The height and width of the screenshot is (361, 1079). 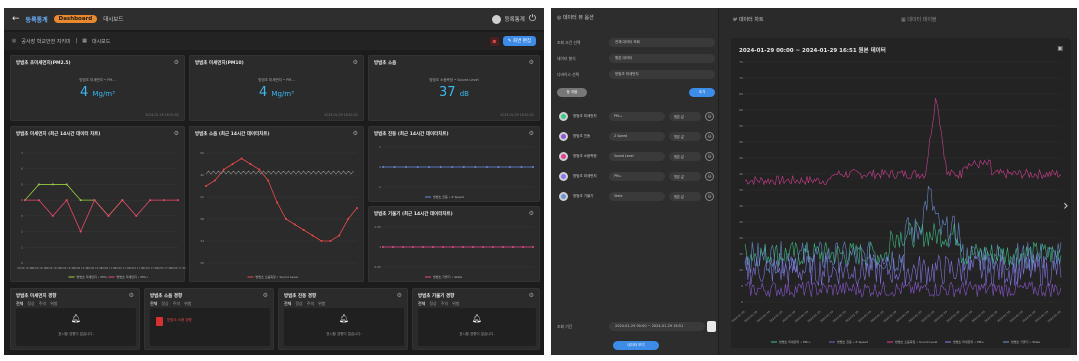 I want to click on edit-screen-button: ✎ 화면 편집, so click(x=519, y=41).